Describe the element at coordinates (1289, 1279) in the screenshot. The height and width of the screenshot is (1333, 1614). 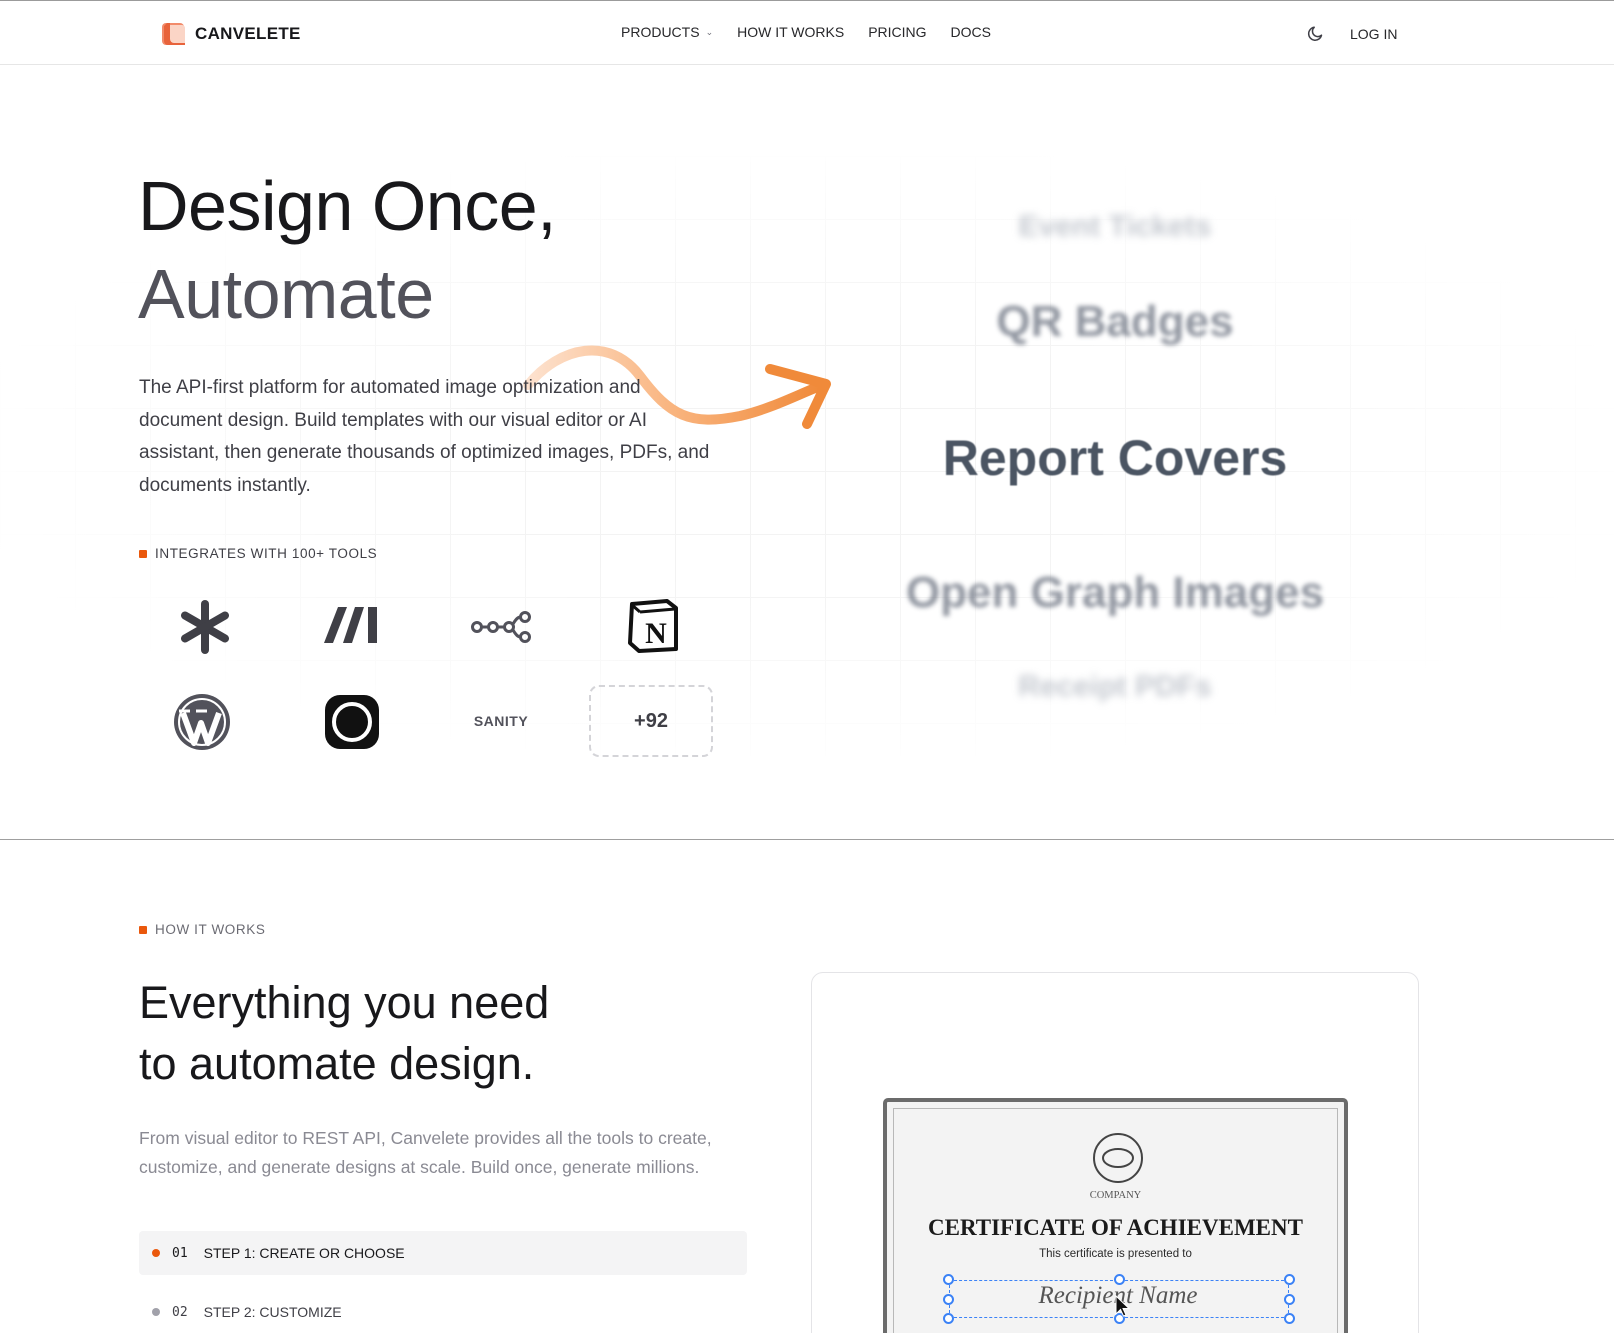
I see `resize-handle-tr` at that location.